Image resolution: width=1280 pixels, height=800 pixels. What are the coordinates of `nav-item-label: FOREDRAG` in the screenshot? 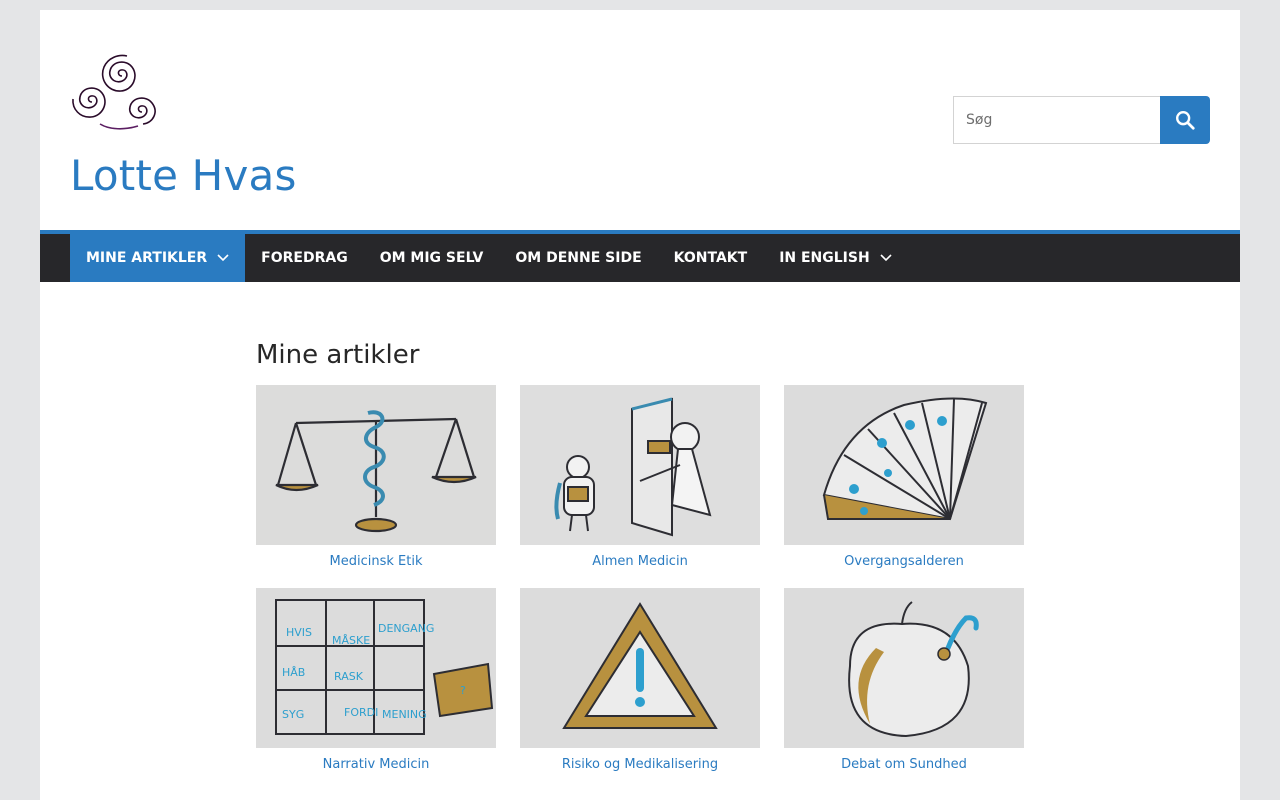 It's located at (304, 258).